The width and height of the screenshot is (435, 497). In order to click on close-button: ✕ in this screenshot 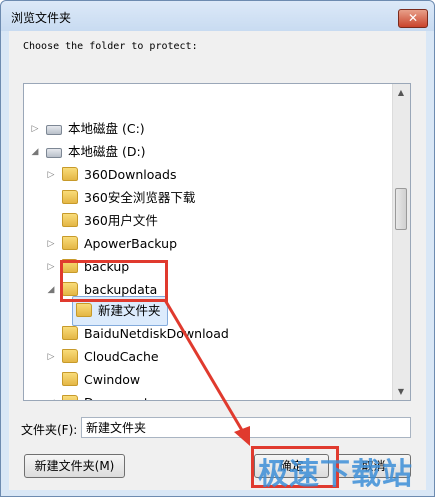, I will do `click(413, 18)`.